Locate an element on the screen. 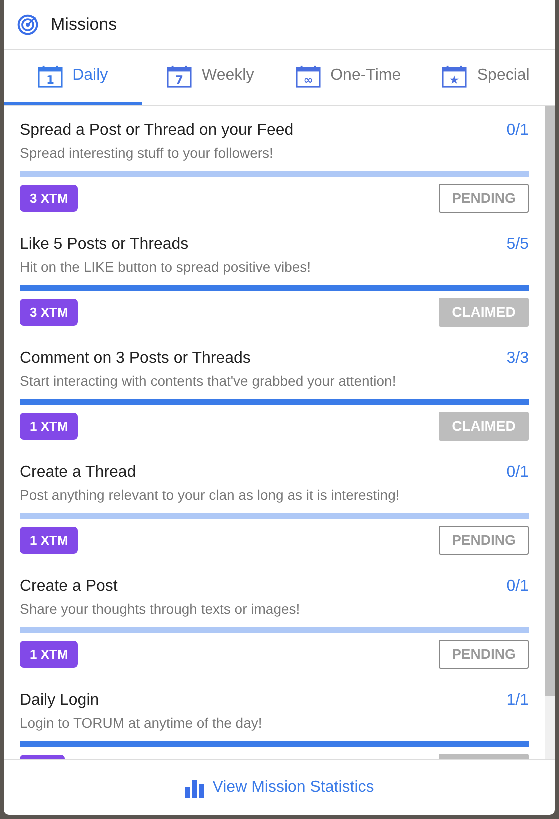 Image resolution: width=559 pixels, height=819 pixels. progress-count: 5/5 is located at coordinates (517, 245).